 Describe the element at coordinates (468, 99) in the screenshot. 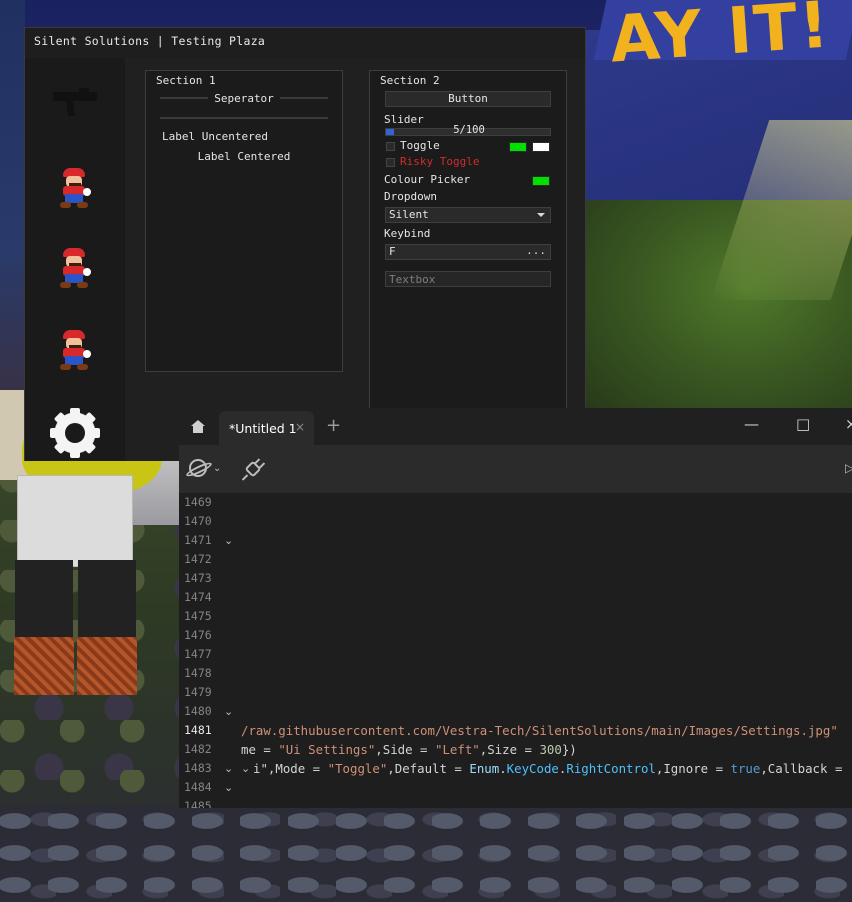

I see `button: Button` at that location.